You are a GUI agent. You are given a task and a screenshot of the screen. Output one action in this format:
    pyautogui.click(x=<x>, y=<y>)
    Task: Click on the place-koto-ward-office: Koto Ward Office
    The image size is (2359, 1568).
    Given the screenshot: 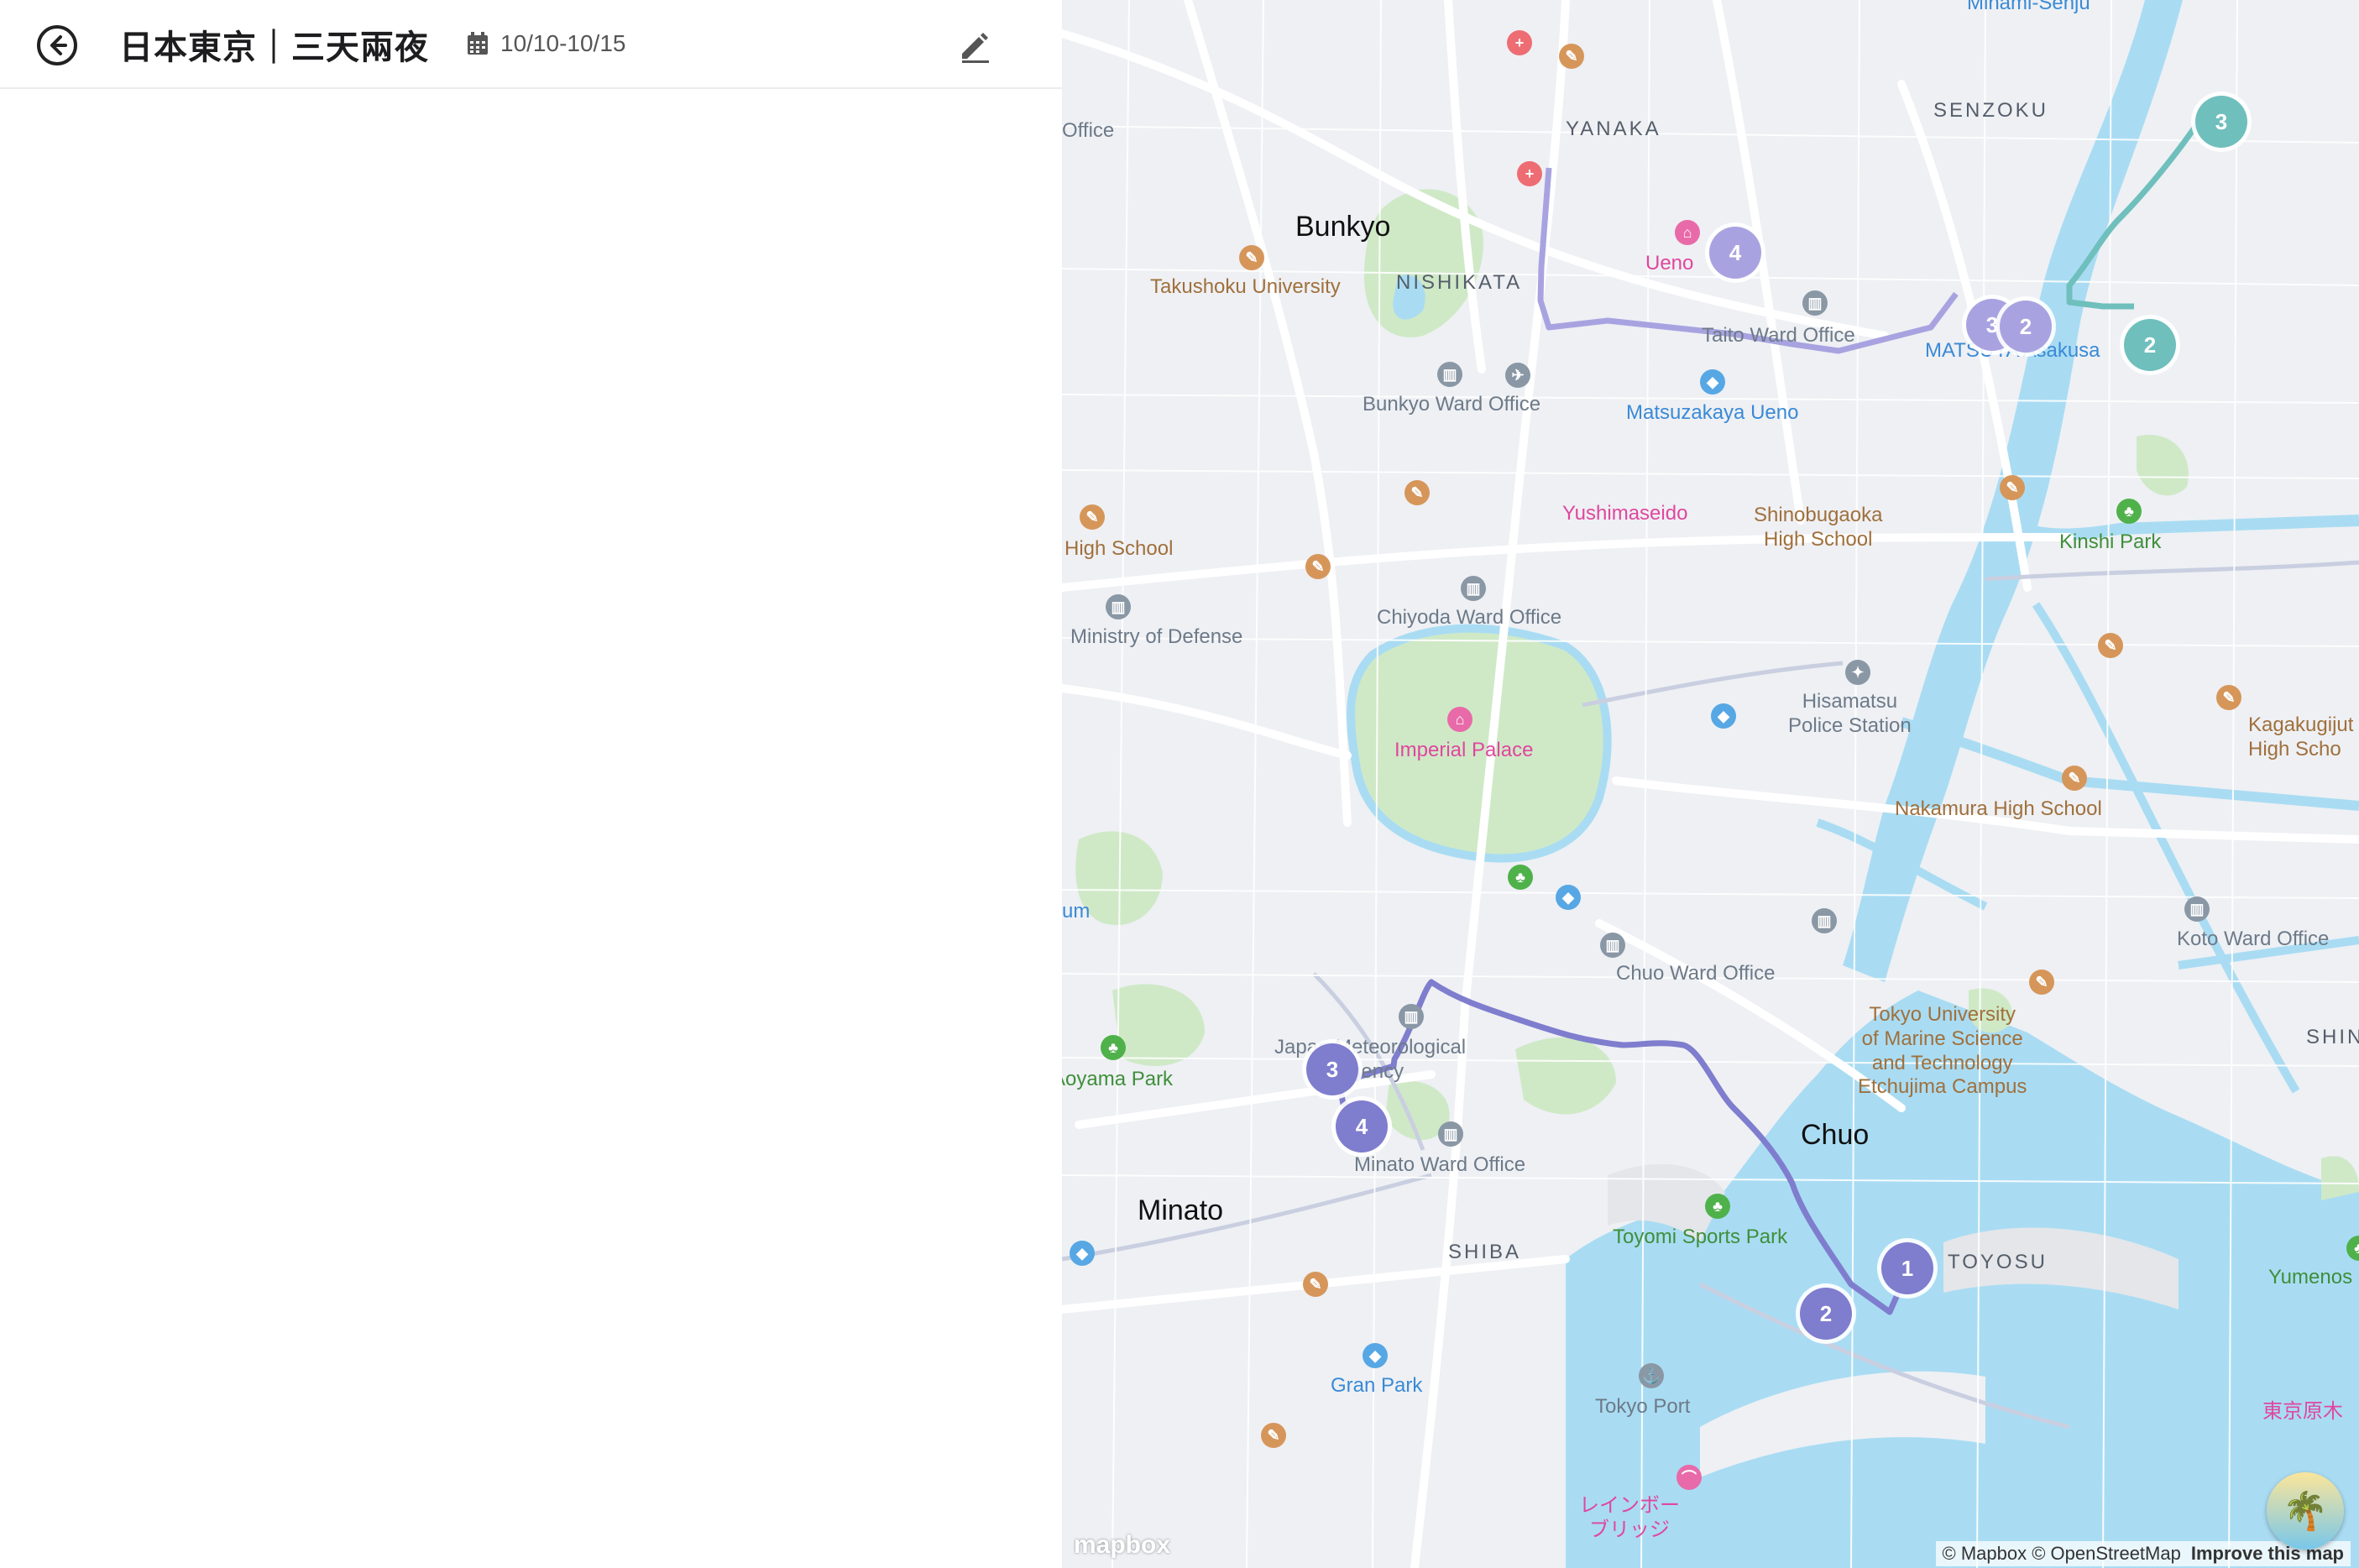 What is the action you would take?
    pyautogui.click(x=2253, y=939)
    